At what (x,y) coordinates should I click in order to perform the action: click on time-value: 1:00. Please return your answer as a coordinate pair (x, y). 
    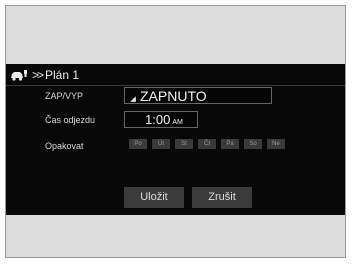
    Looking at the image, I should click on (158, 119).